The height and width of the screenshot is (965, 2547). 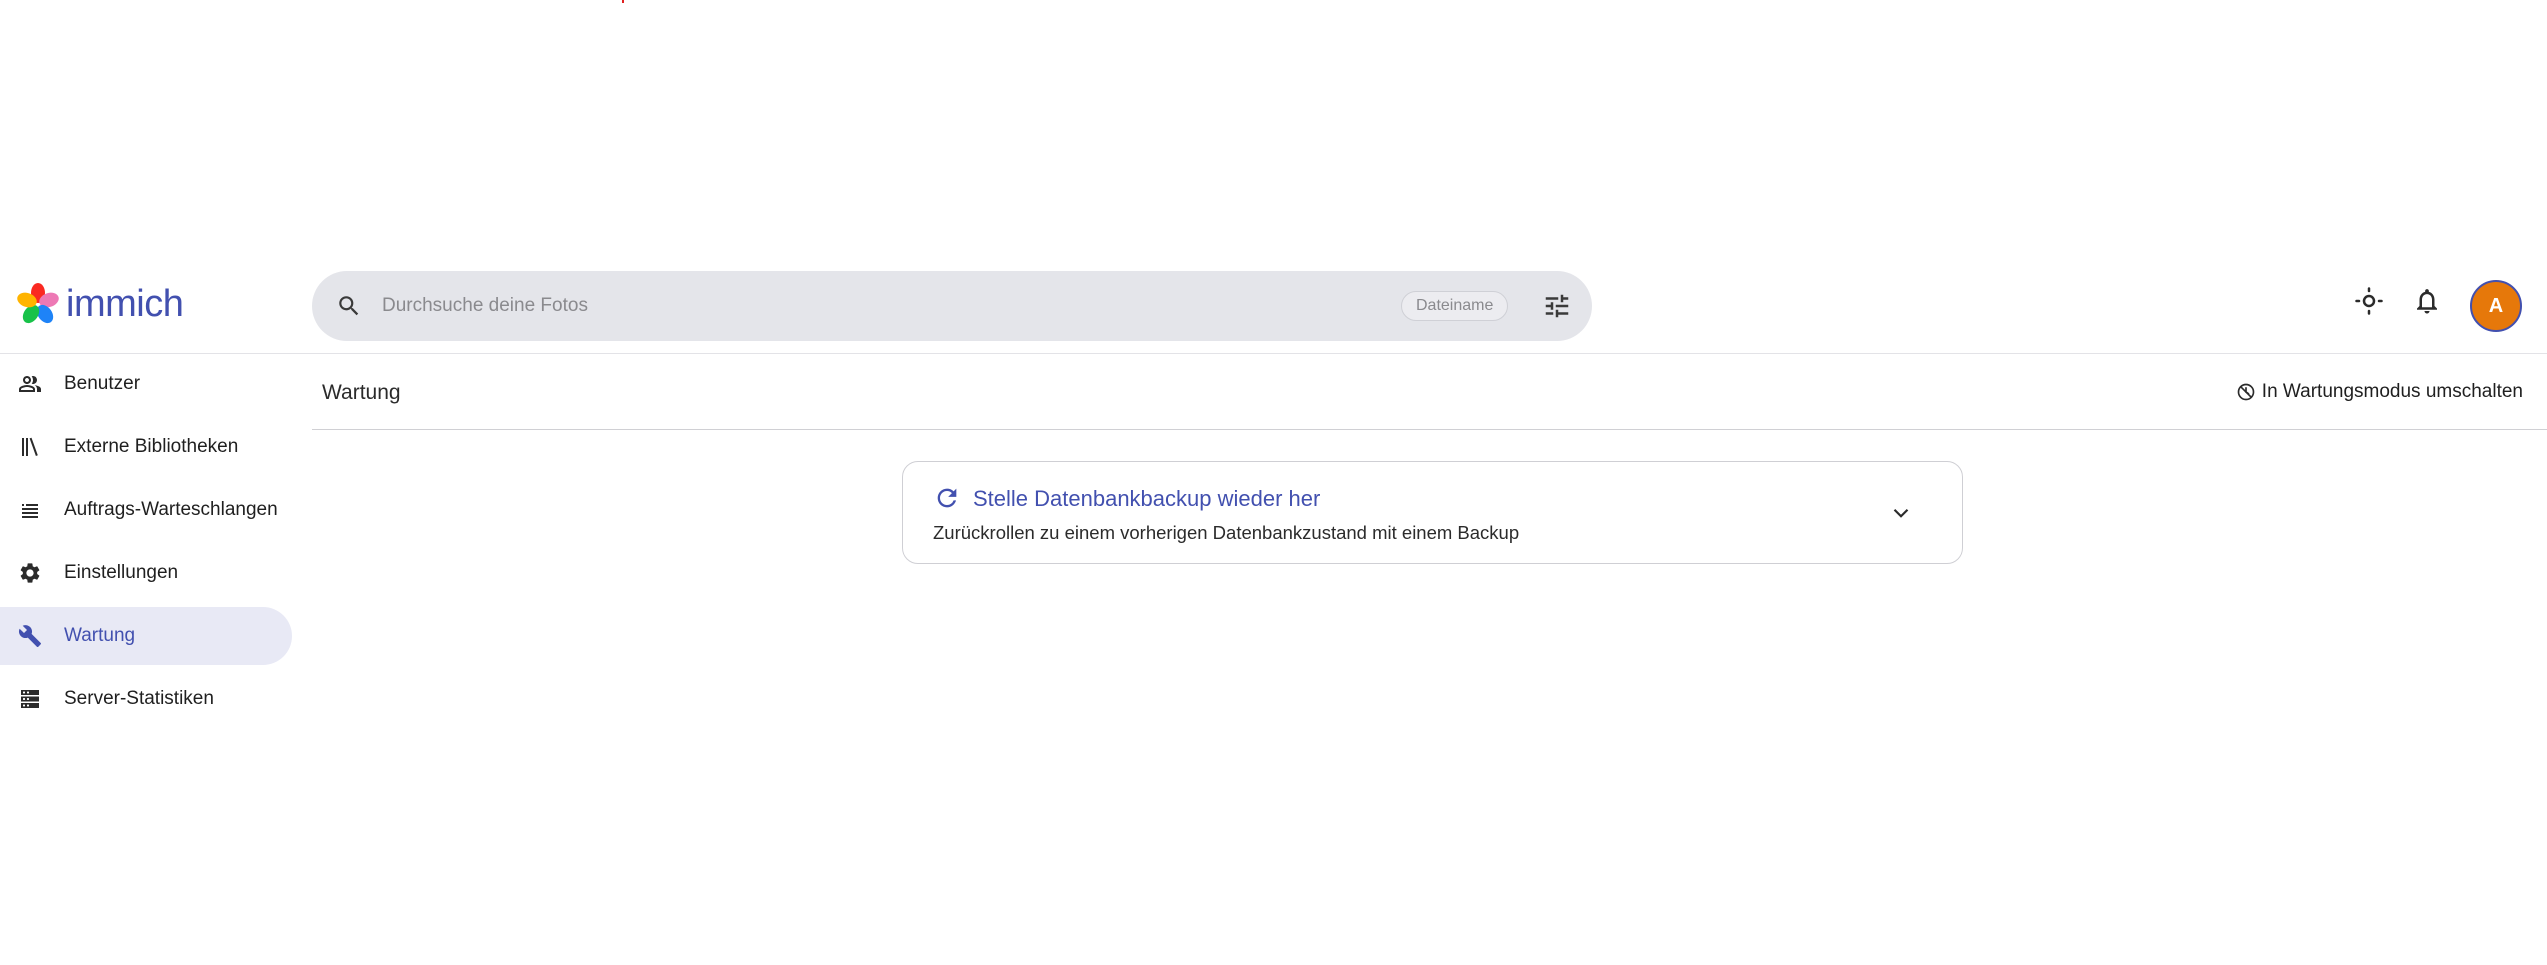 I want to click on sidebar-item-settings: Einstellungen, so click(x=146, y=573).